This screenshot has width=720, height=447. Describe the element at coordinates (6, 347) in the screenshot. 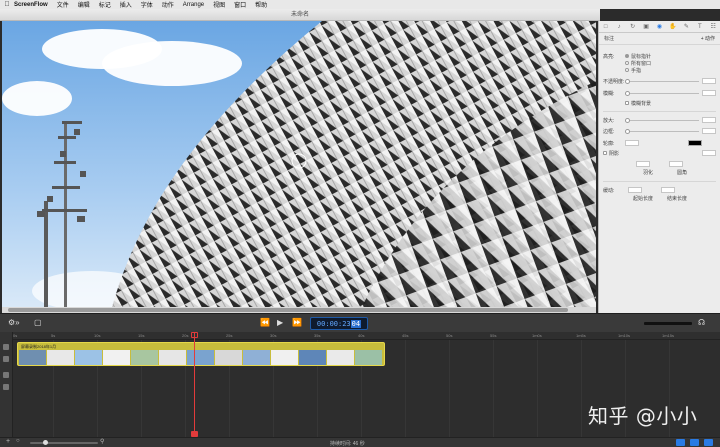

I see `track-lock-icon` at that location.